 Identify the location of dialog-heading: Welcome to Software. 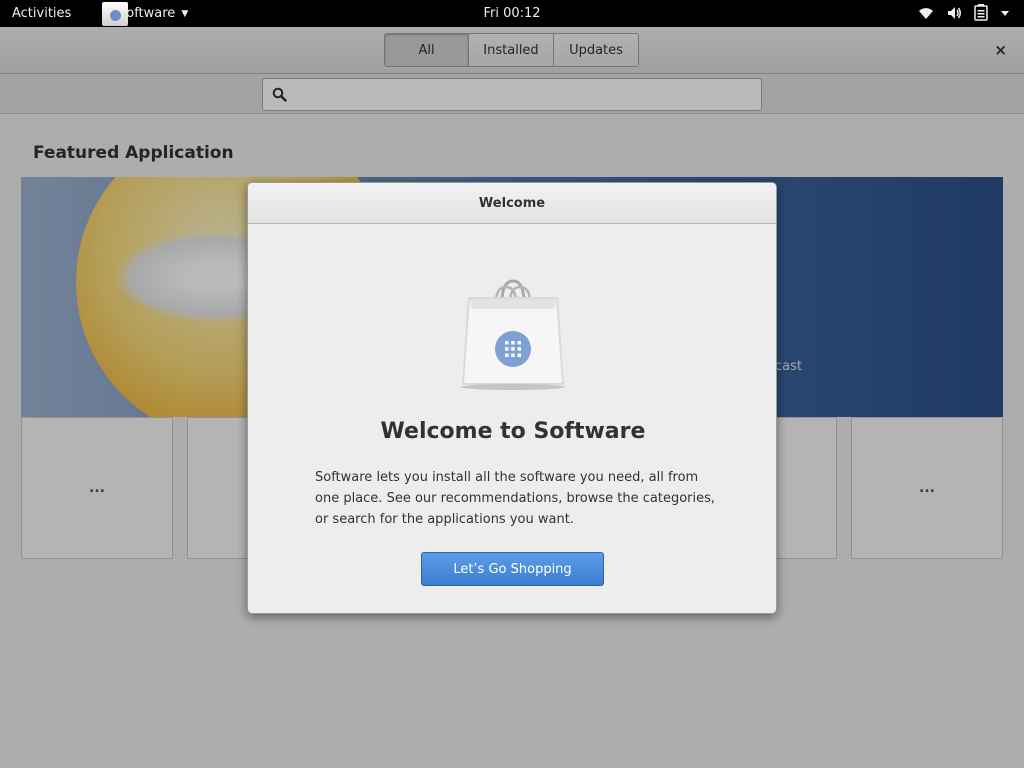
(513, 431).